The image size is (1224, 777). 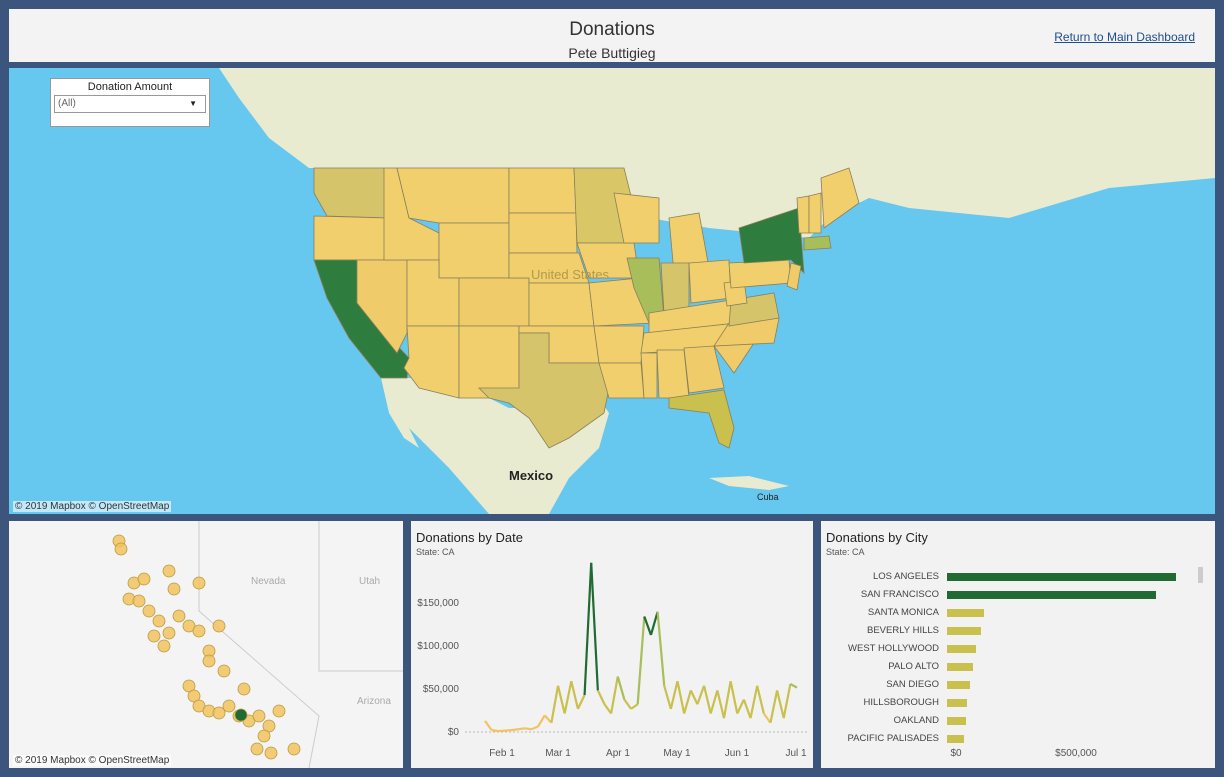 I want to click on state-ar, so click(x=619, y=344).